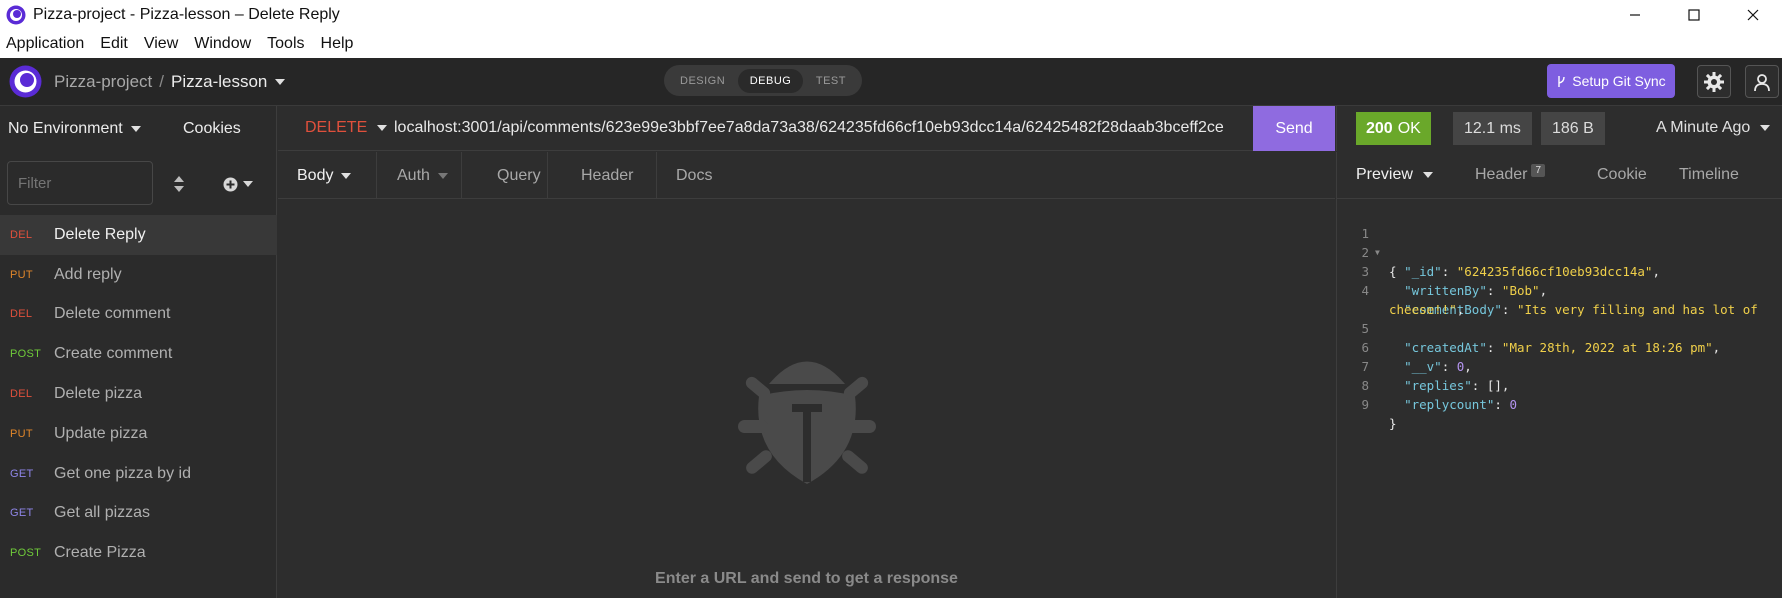  I want to click on git-sync-label: Setup Git Sync, so click(1619, 81).